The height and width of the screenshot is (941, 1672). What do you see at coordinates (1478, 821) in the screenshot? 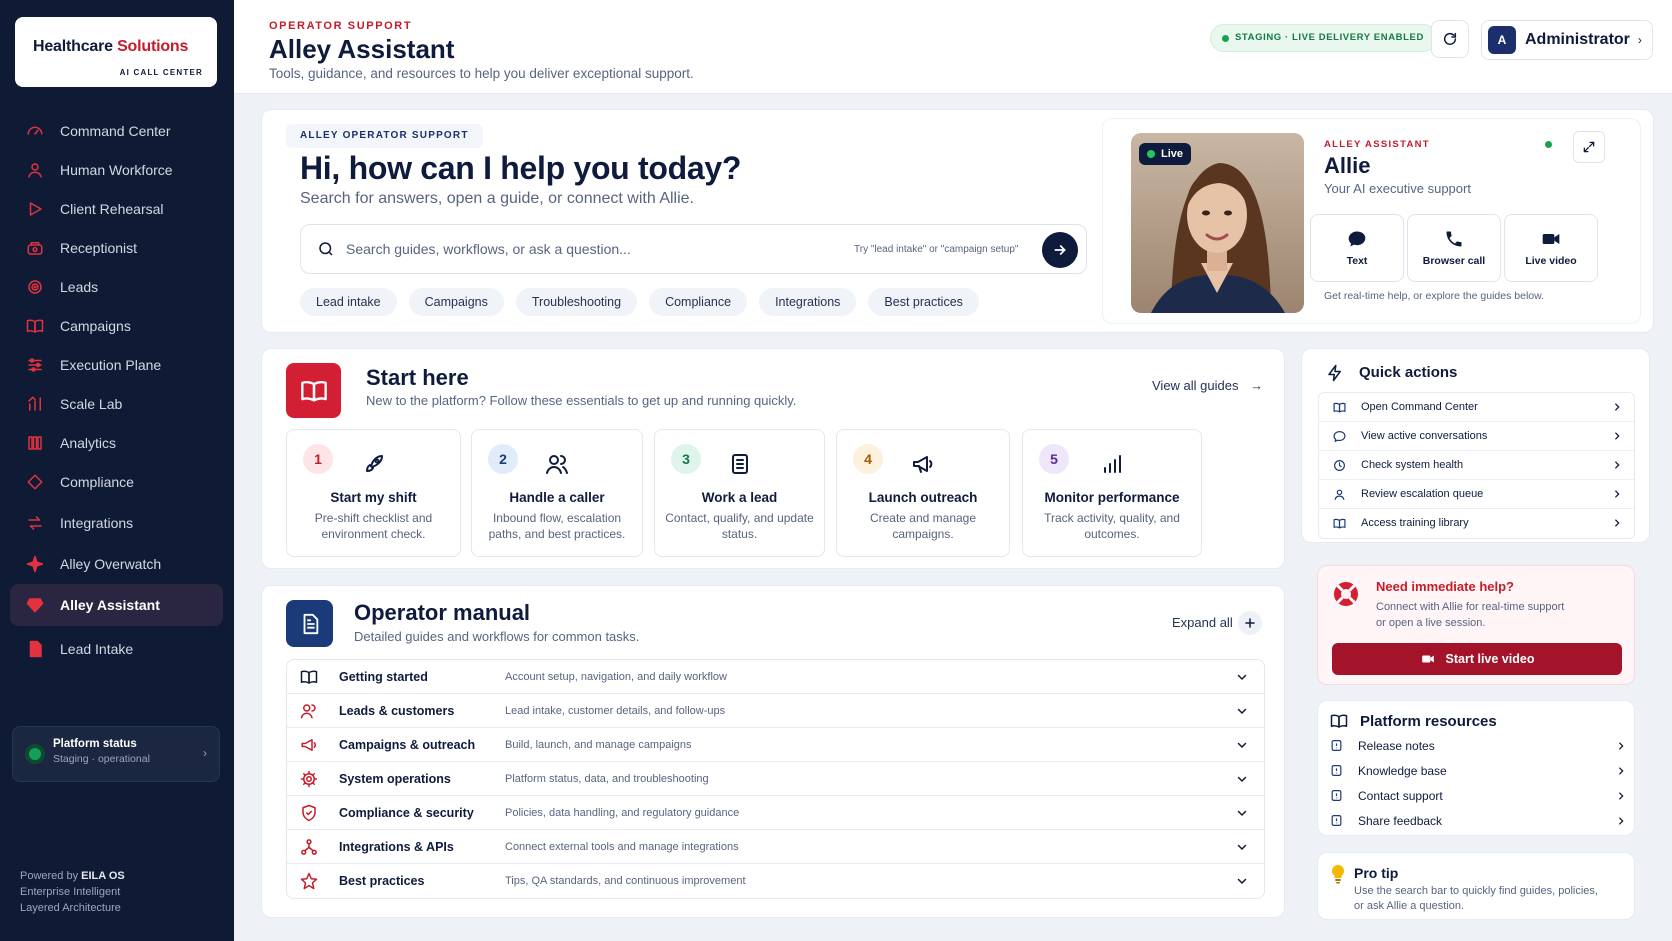
I see `resource-share-feedback: Share feedback` at bounding box center [1478, 821].